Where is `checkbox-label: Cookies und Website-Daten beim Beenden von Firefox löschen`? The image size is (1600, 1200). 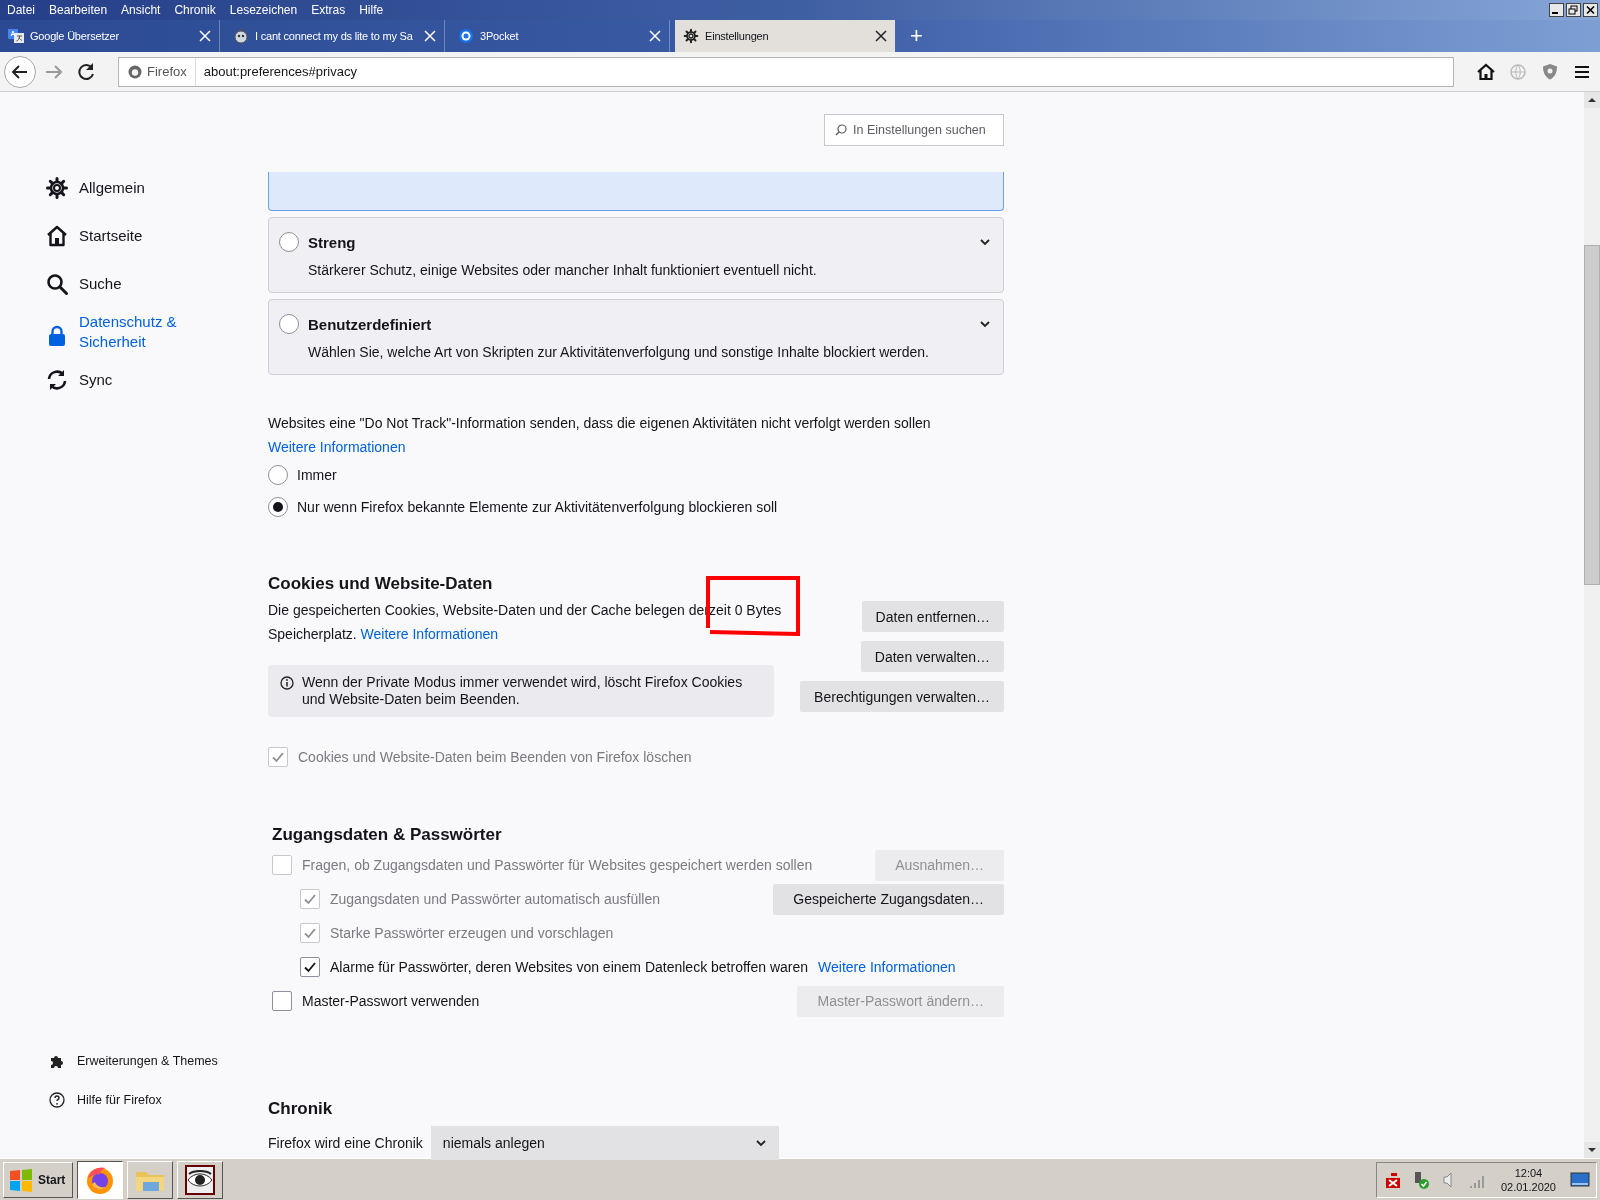 checkbox-label: Cookies und Website-Daten beim Beenden von Firefox löschen is located at coordinates (495, 757).